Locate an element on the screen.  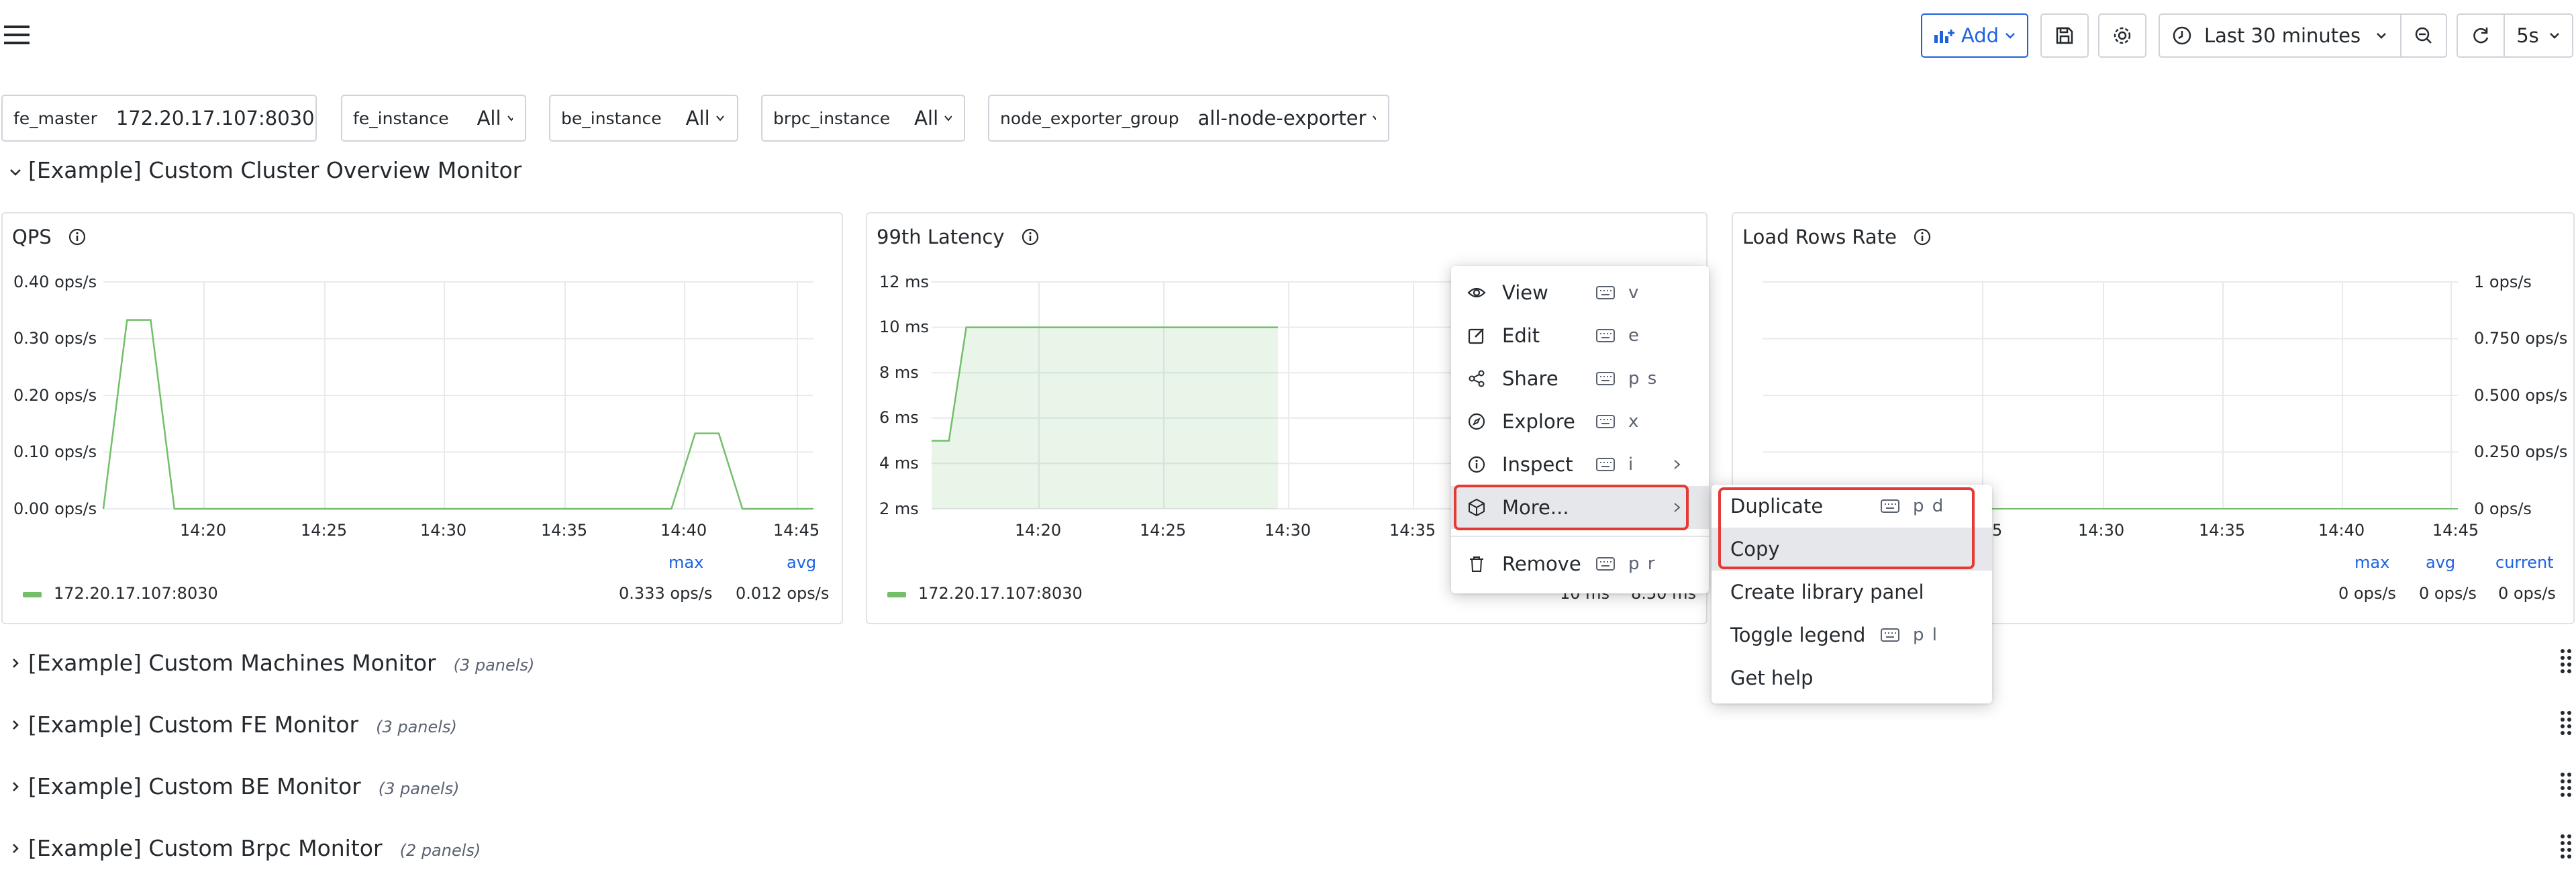
refresh-icon is located at coordinates (2481, 36).